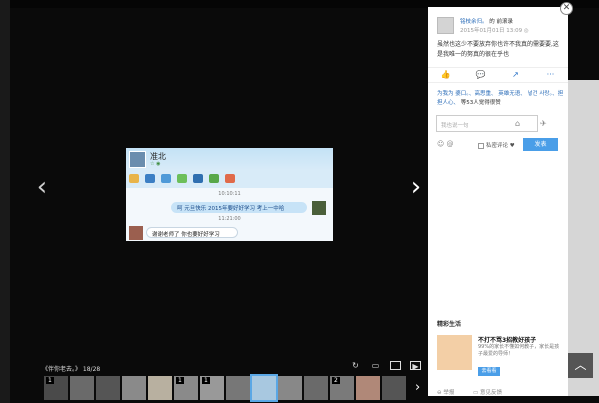 This screenshot has width=599, height=403. What do you see at coordinates (415, 366) in the screenshot?
I see `slideshow-icon: ▶` at bounding box center [415, 366].